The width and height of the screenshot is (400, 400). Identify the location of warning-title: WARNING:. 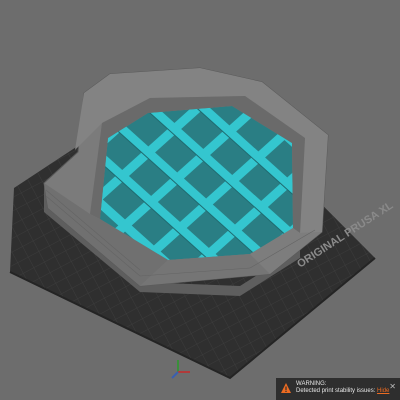
(311, 384).